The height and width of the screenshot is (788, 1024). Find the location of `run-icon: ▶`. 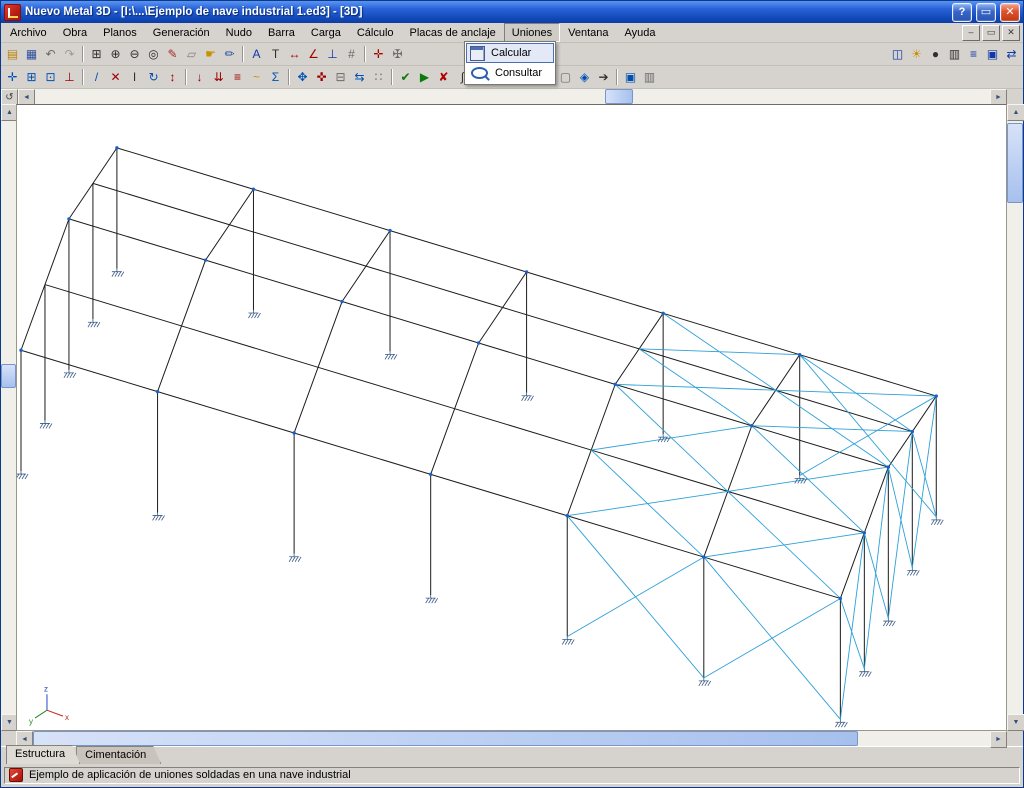

run-icon: ▶ is located at coordinates (424, 77).